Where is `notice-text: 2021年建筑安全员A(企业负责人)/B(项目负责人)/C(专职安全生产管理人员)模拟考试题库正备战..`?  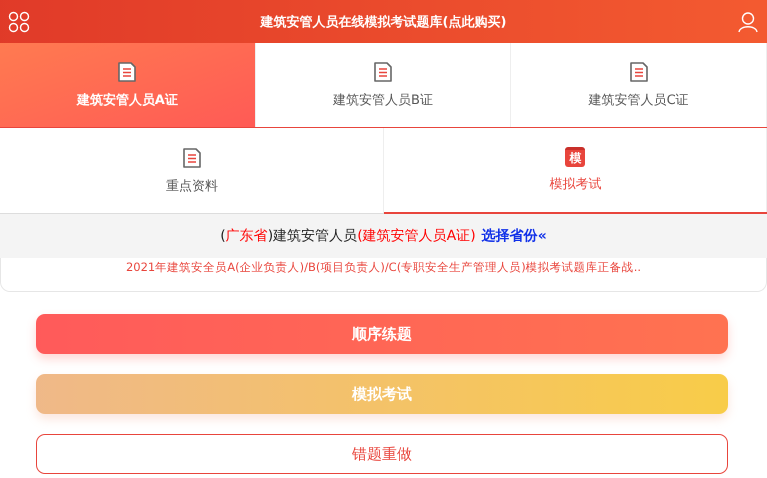 notice-text: 2021年建筑安全员A(企业负责人)/B(项目负责人)/C(专职安全生产管理人员)模拟考试题库正备战.. is located at coordinates (384, 268).